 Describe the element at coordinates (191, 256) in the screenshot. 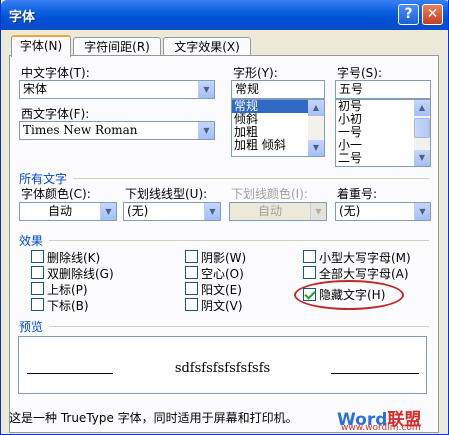

I see `shadow-checkbox` at that location.